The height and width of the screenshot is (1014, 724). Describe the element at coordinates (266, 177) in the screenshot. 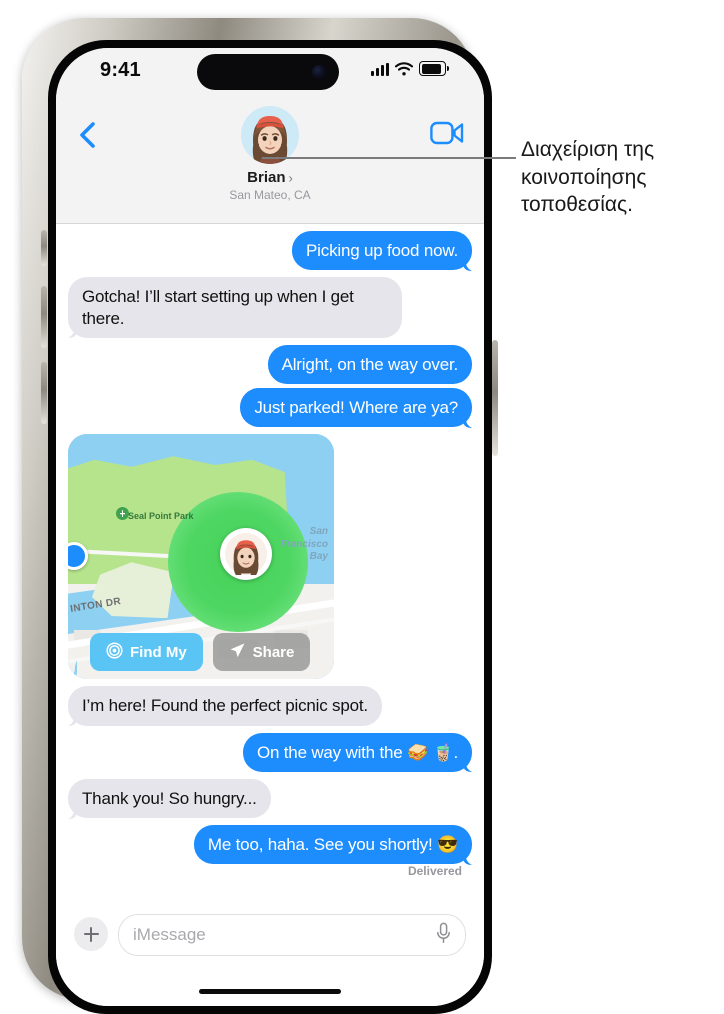

I see `contact-name: Brian` at that location.